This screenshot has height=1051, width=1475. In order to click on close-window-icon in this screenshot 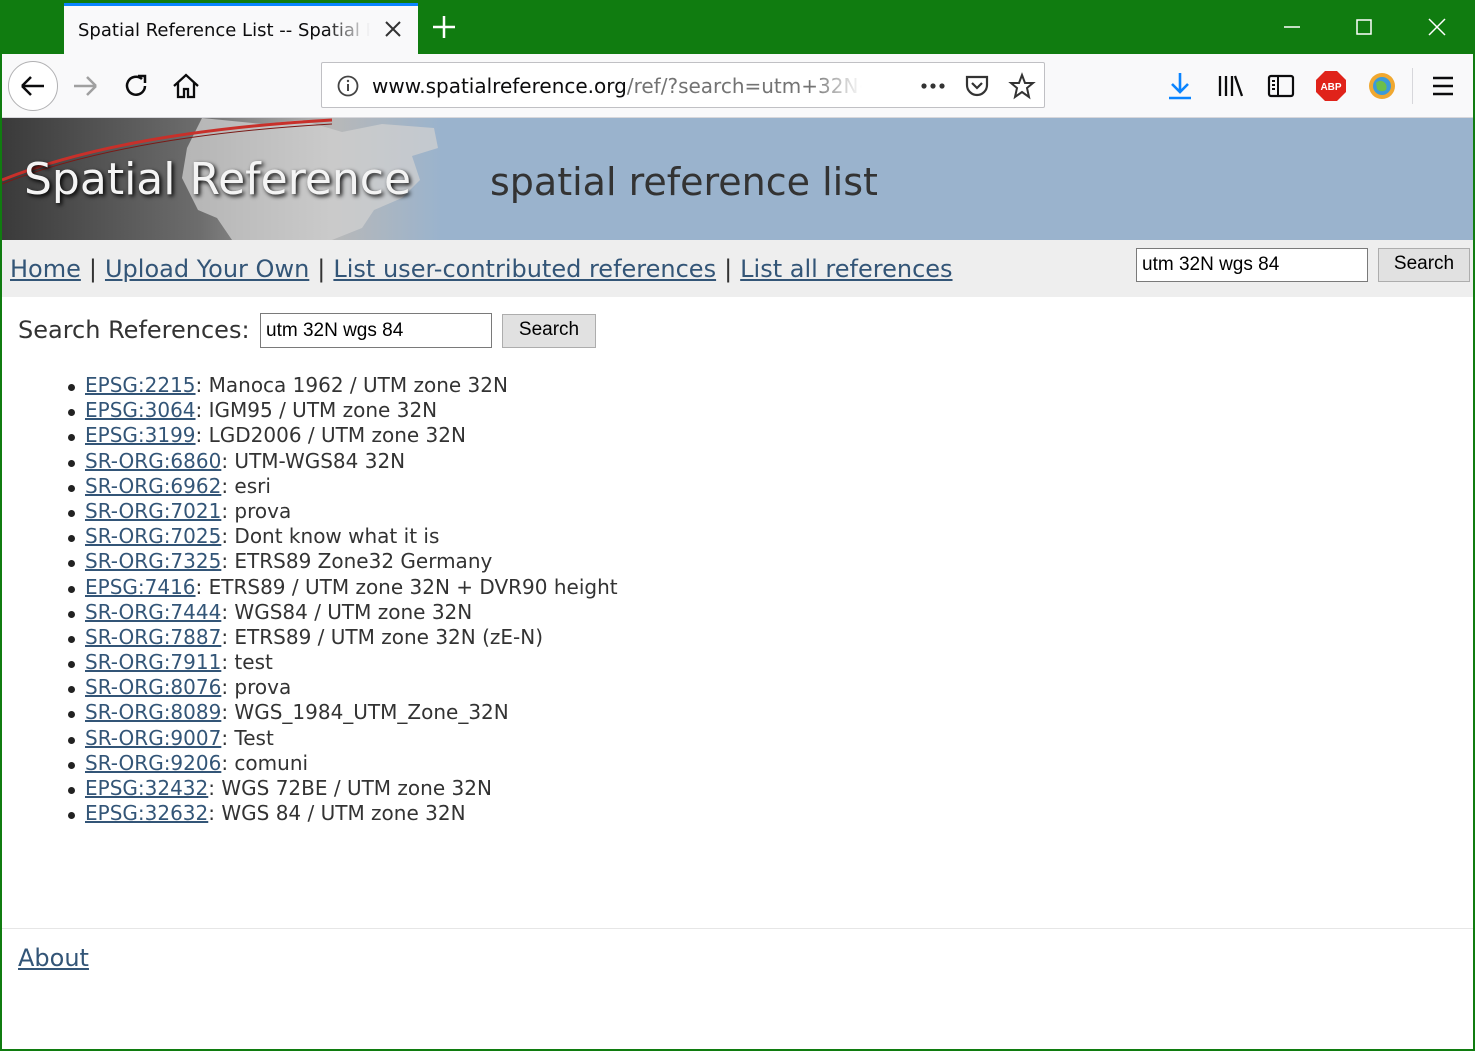, I will do `click(1437, 27)`.